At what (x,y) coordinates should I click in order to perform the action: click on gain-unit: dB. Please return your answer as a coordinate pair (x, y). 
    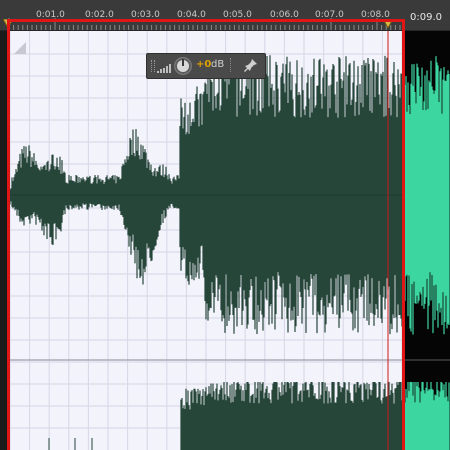
    Looking at the image, I should click on (218, 64).